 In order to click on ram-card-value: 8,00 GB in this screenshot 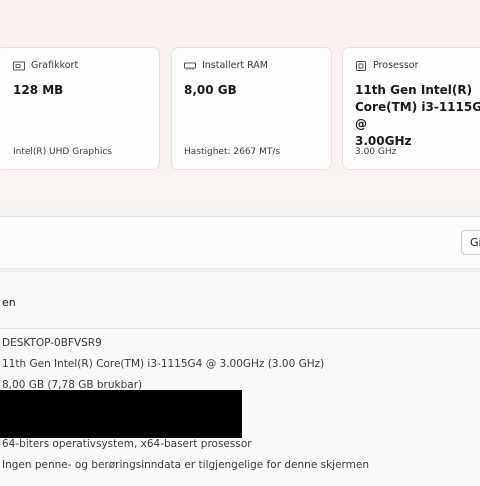, I will do `click(210, 90)`.